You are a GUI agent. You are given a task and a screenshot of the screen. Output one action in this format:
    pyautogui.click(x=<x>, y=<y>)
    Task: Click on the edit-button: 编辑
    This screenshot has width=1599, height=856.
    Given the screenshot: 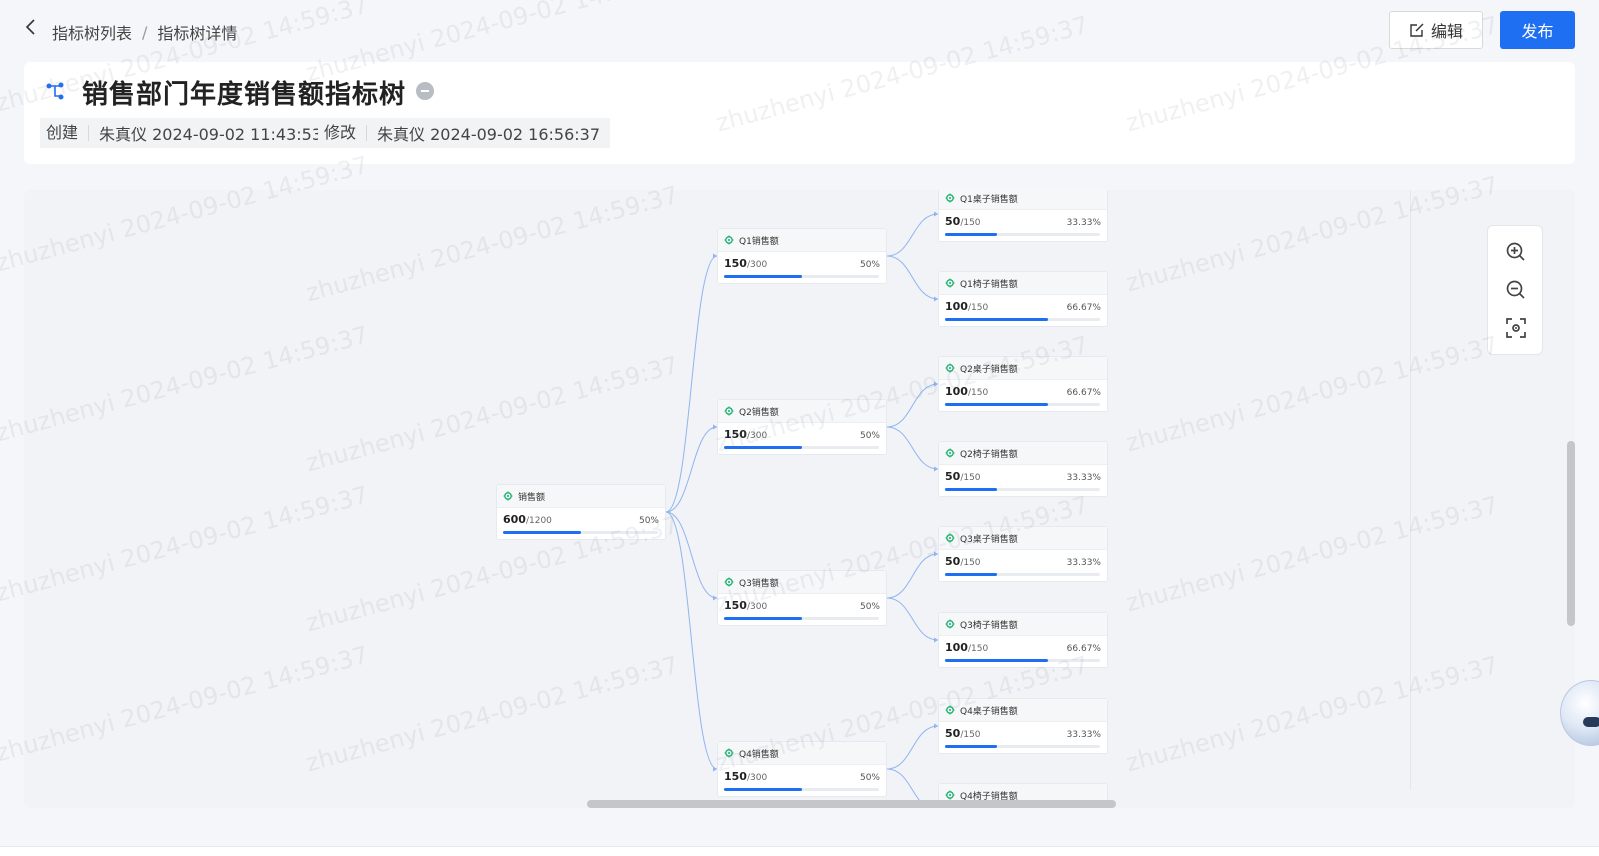 What is the action you would take?
    pyautogui.click(x=1436, y=30)
    